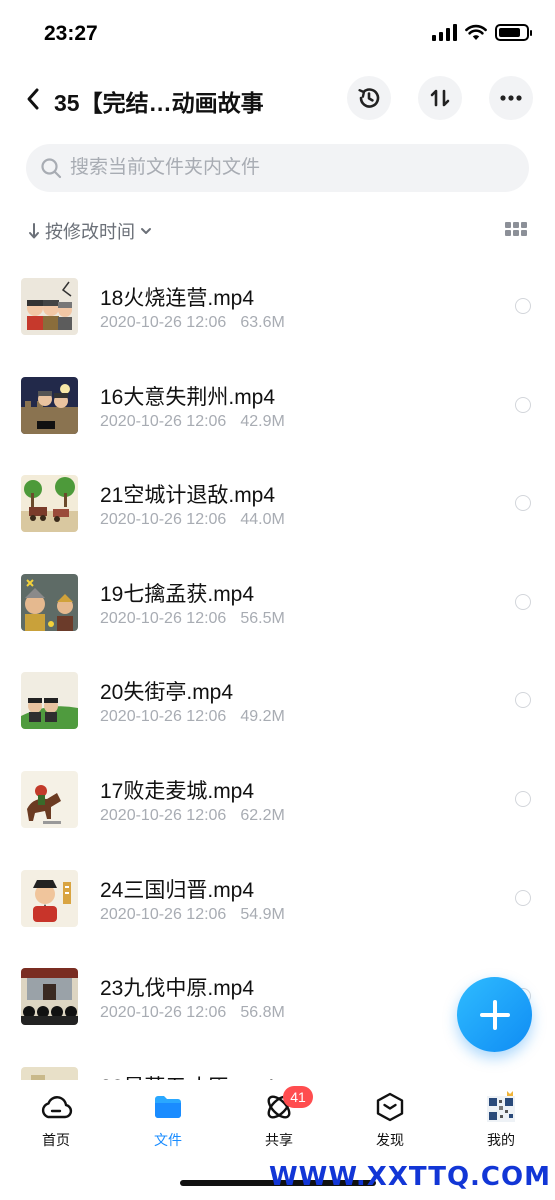  Describe the element at coordinates (167, 693) in the screenshot. I see `file-name: 20失街亭.mp4` at that location.